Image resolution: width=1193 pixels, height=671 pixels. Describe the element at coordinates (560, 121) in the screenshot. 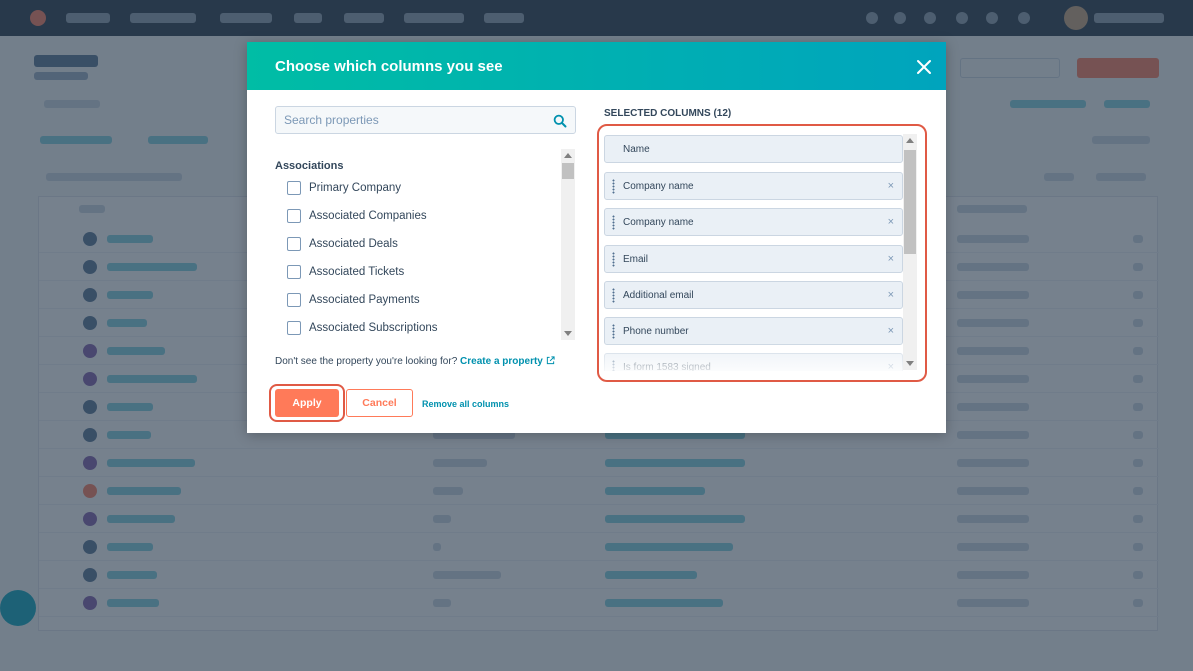

I see `search-icon` at that location.